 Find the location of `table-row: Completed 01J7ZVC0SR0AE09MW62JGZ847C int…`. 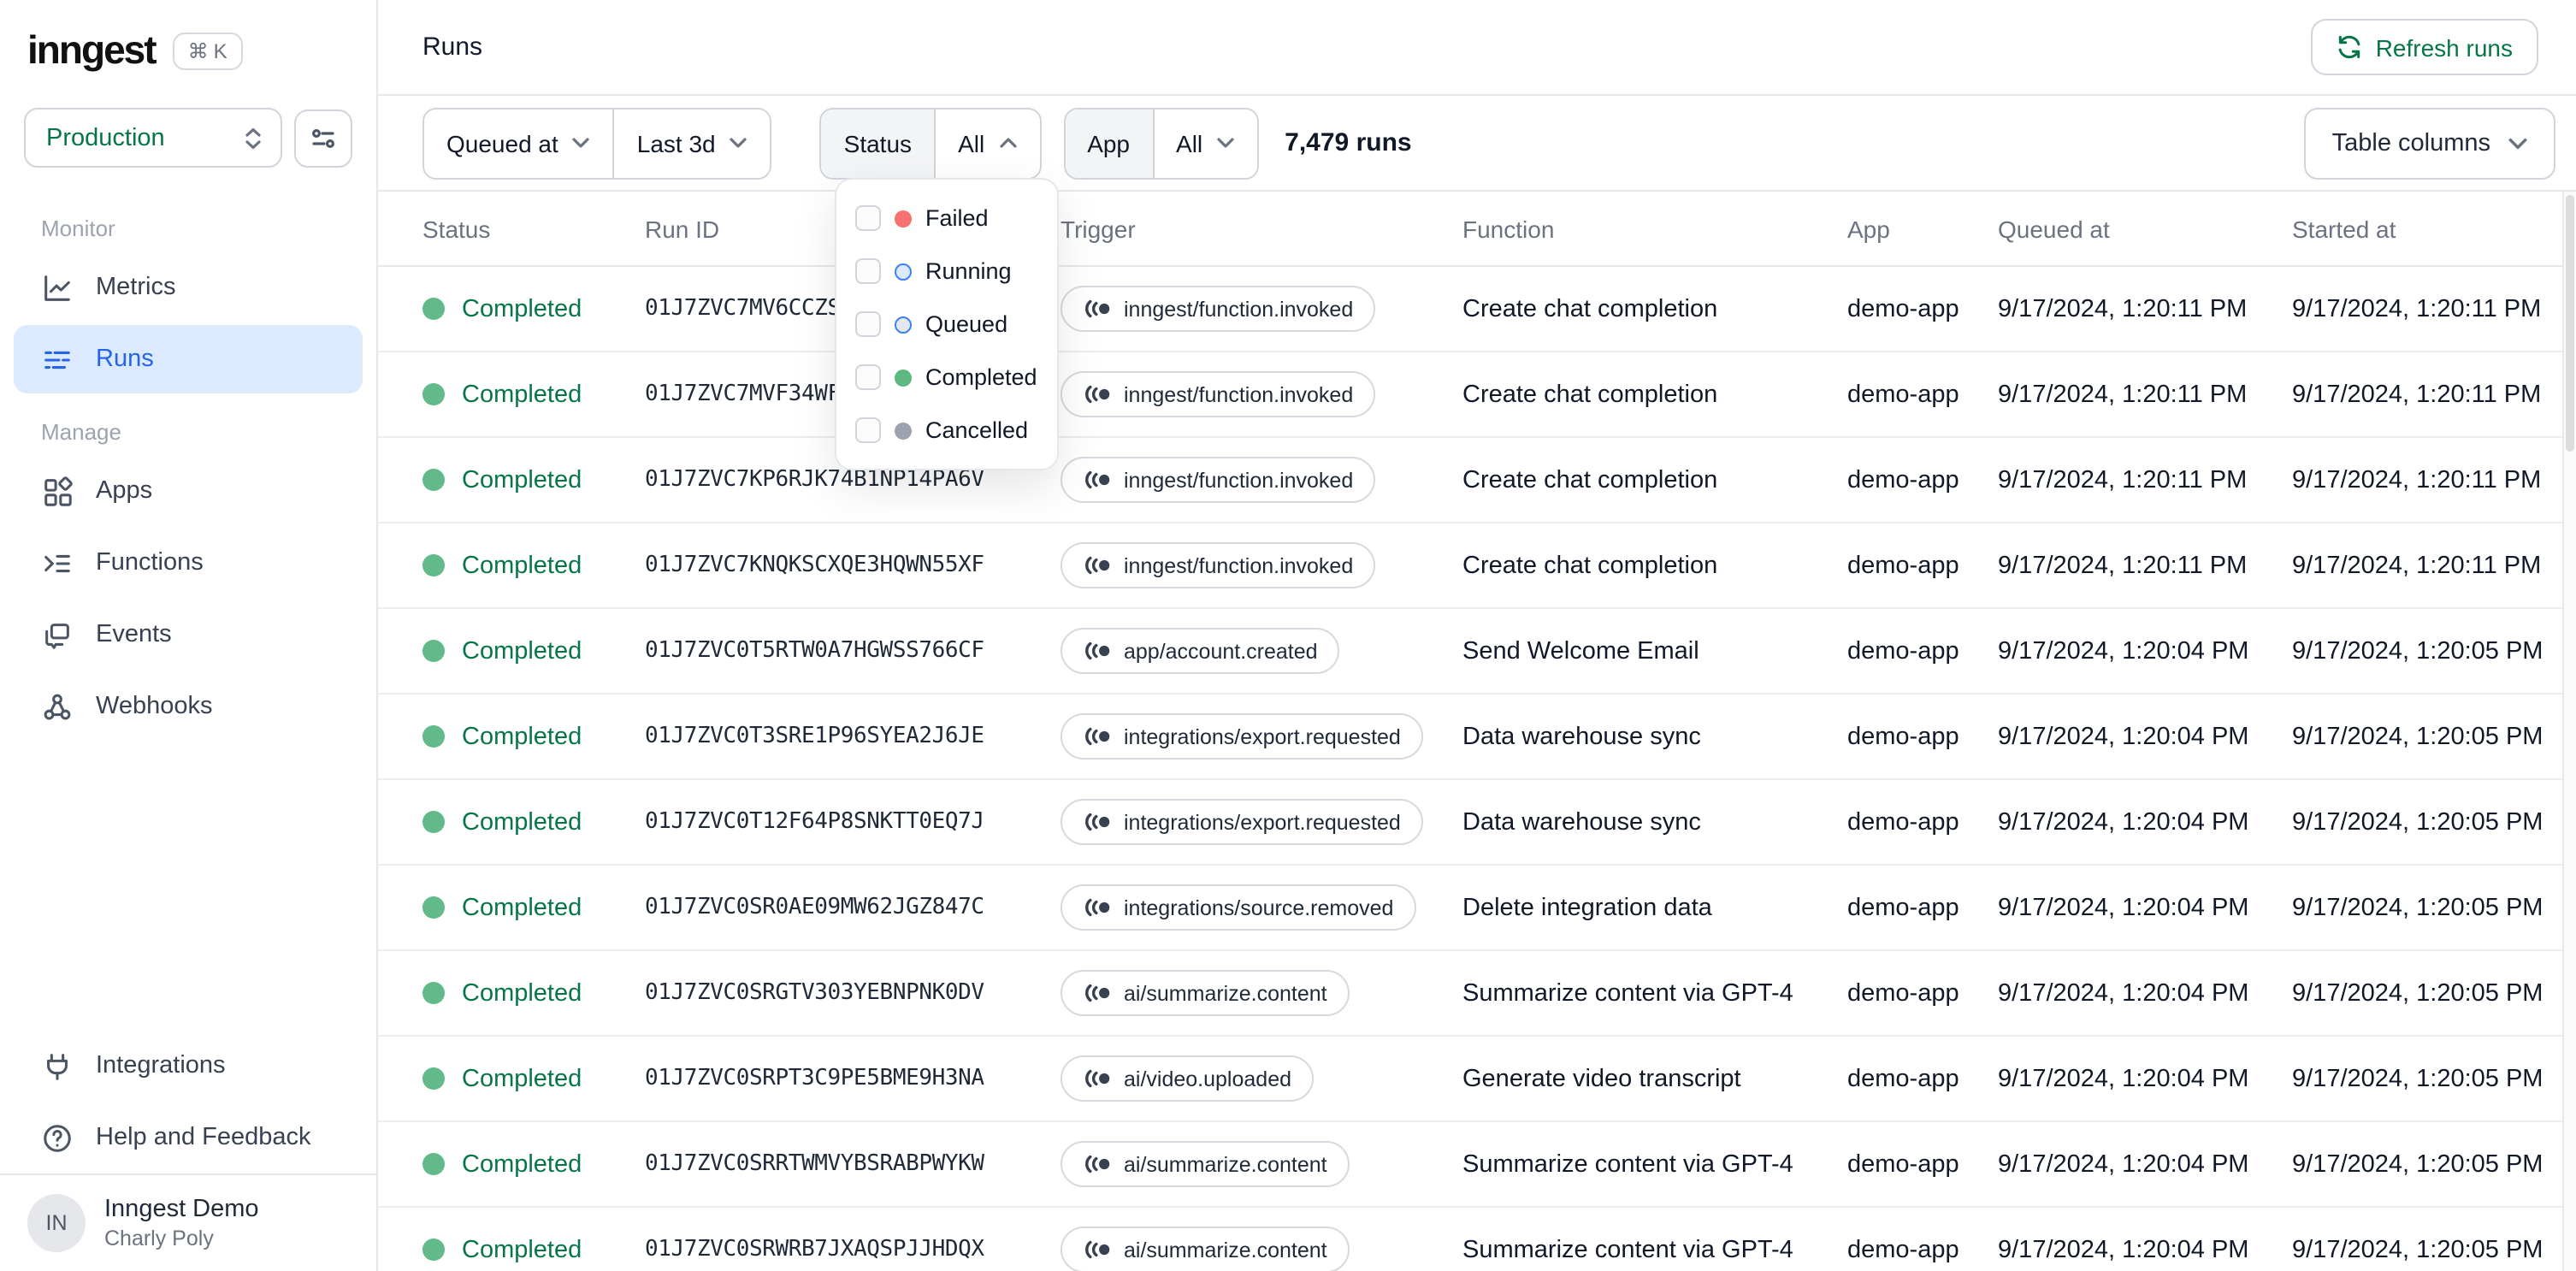

table-row: Completed 01J7ZVC0SR0AE09MW62JGZ847C int… is located at coordinates (1477, 908).